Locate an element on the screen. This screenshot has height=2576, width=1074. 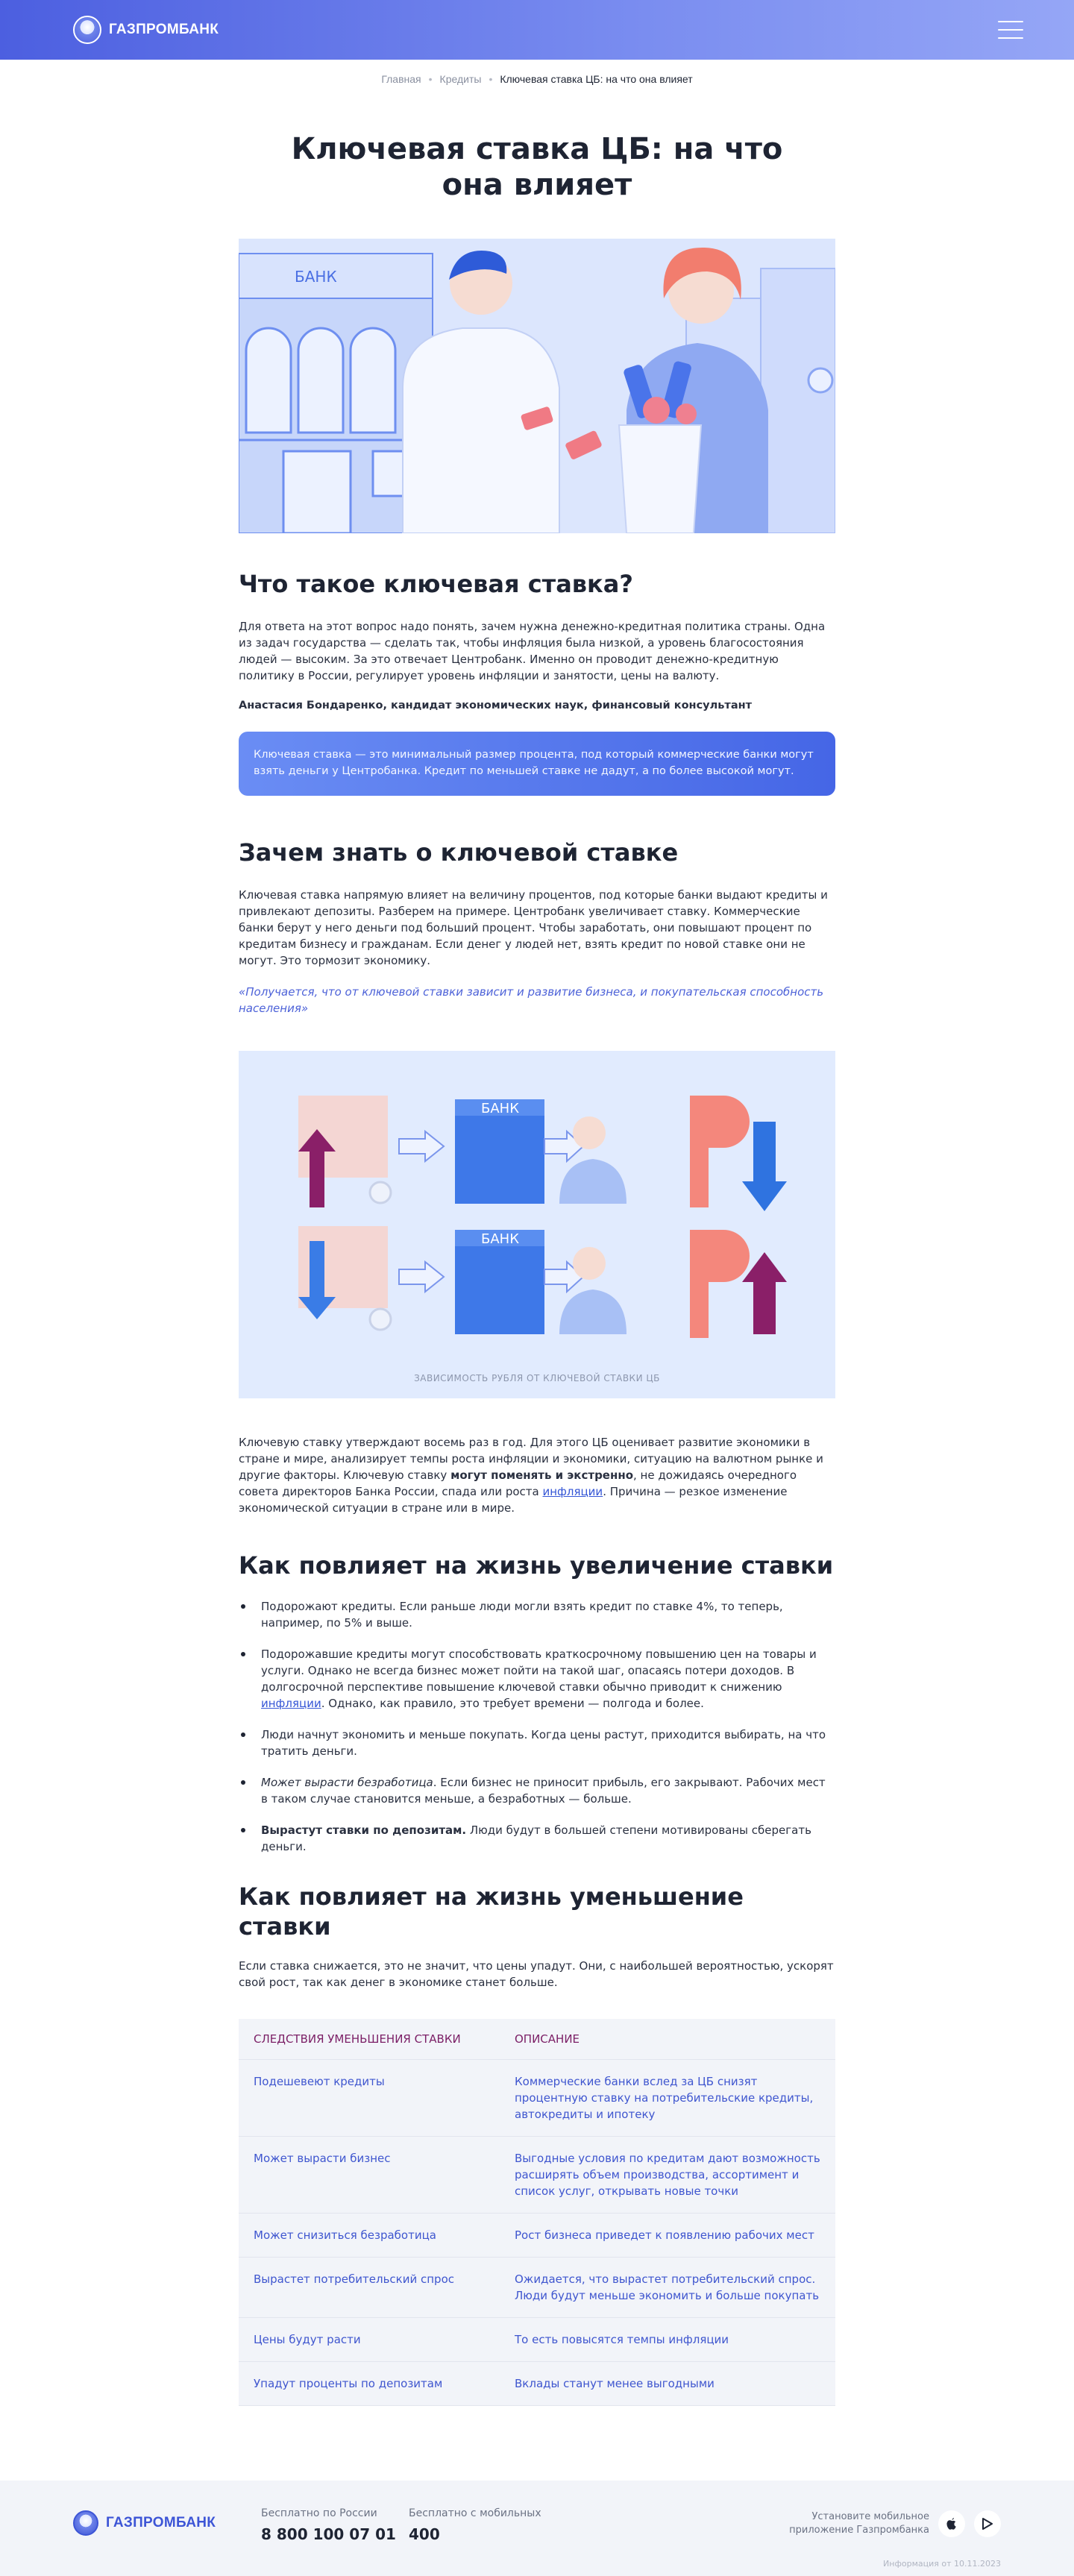
phone-russia: Бесплатно по России 8 800 100 07 01 is located at coordinates (328, 2525).